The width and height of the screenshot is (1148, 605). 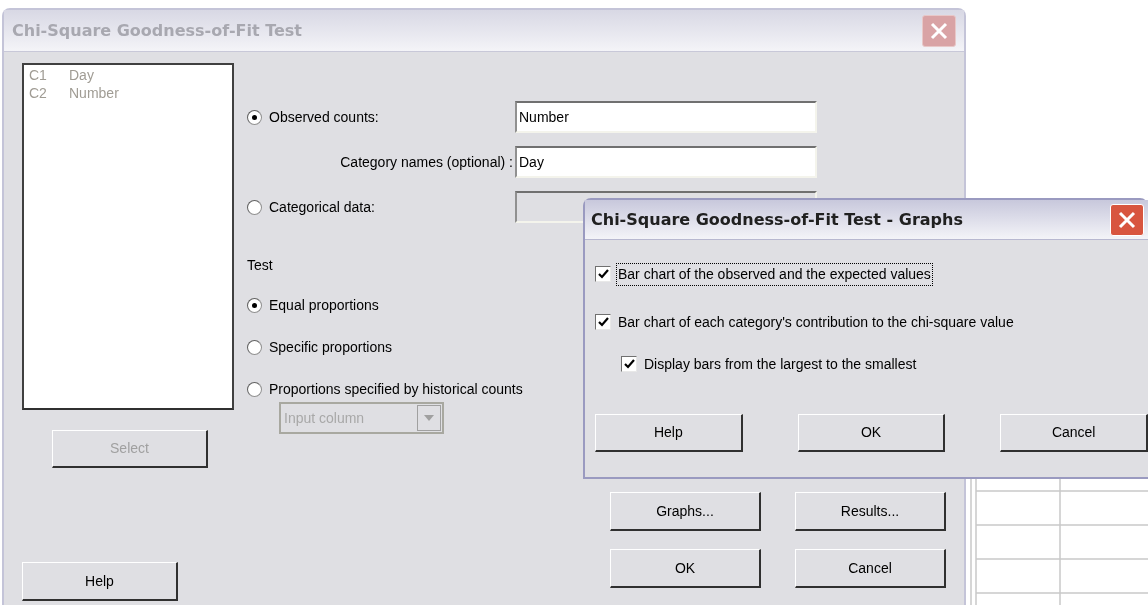 What do you see at coordinates (777, 219) in the screenshot?
I see `window-title: Chi-Square Goodness-of-Fit Test - Graphs` at bounding box center [777, 219].